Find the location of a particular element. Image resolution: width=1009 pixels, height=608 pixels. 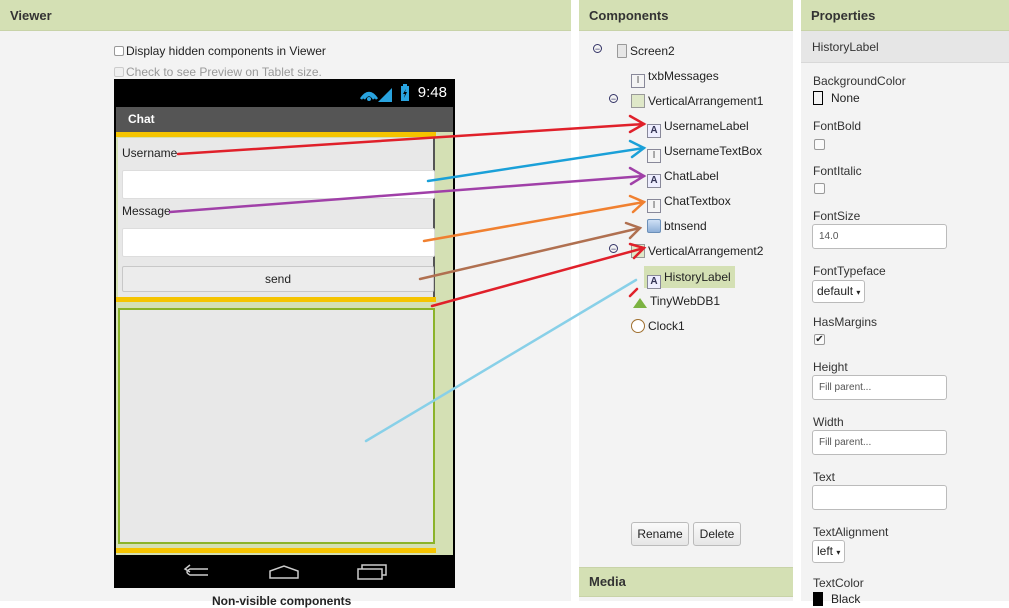

height-label: Height is located at coordinates (830, 367).